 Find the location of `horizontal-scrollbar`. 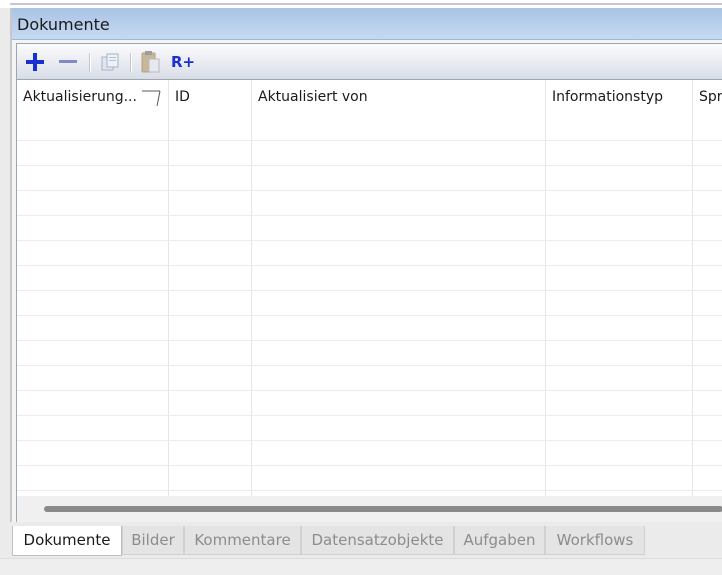

horizontal-scrollbar is located at coordinates (369, 509).